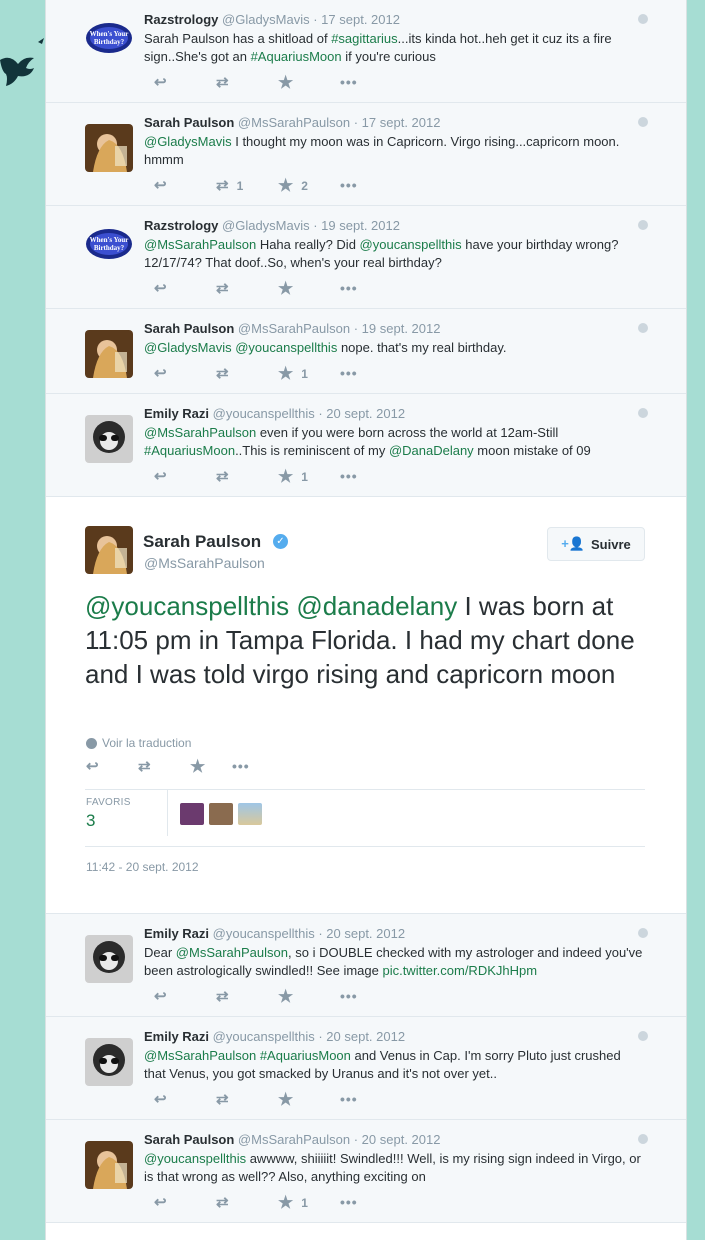 Image resolution: width=705 pixels, height=1240 pixels. I want to click on tweet-date: · 19 sept. 2012, so click(355, 225).